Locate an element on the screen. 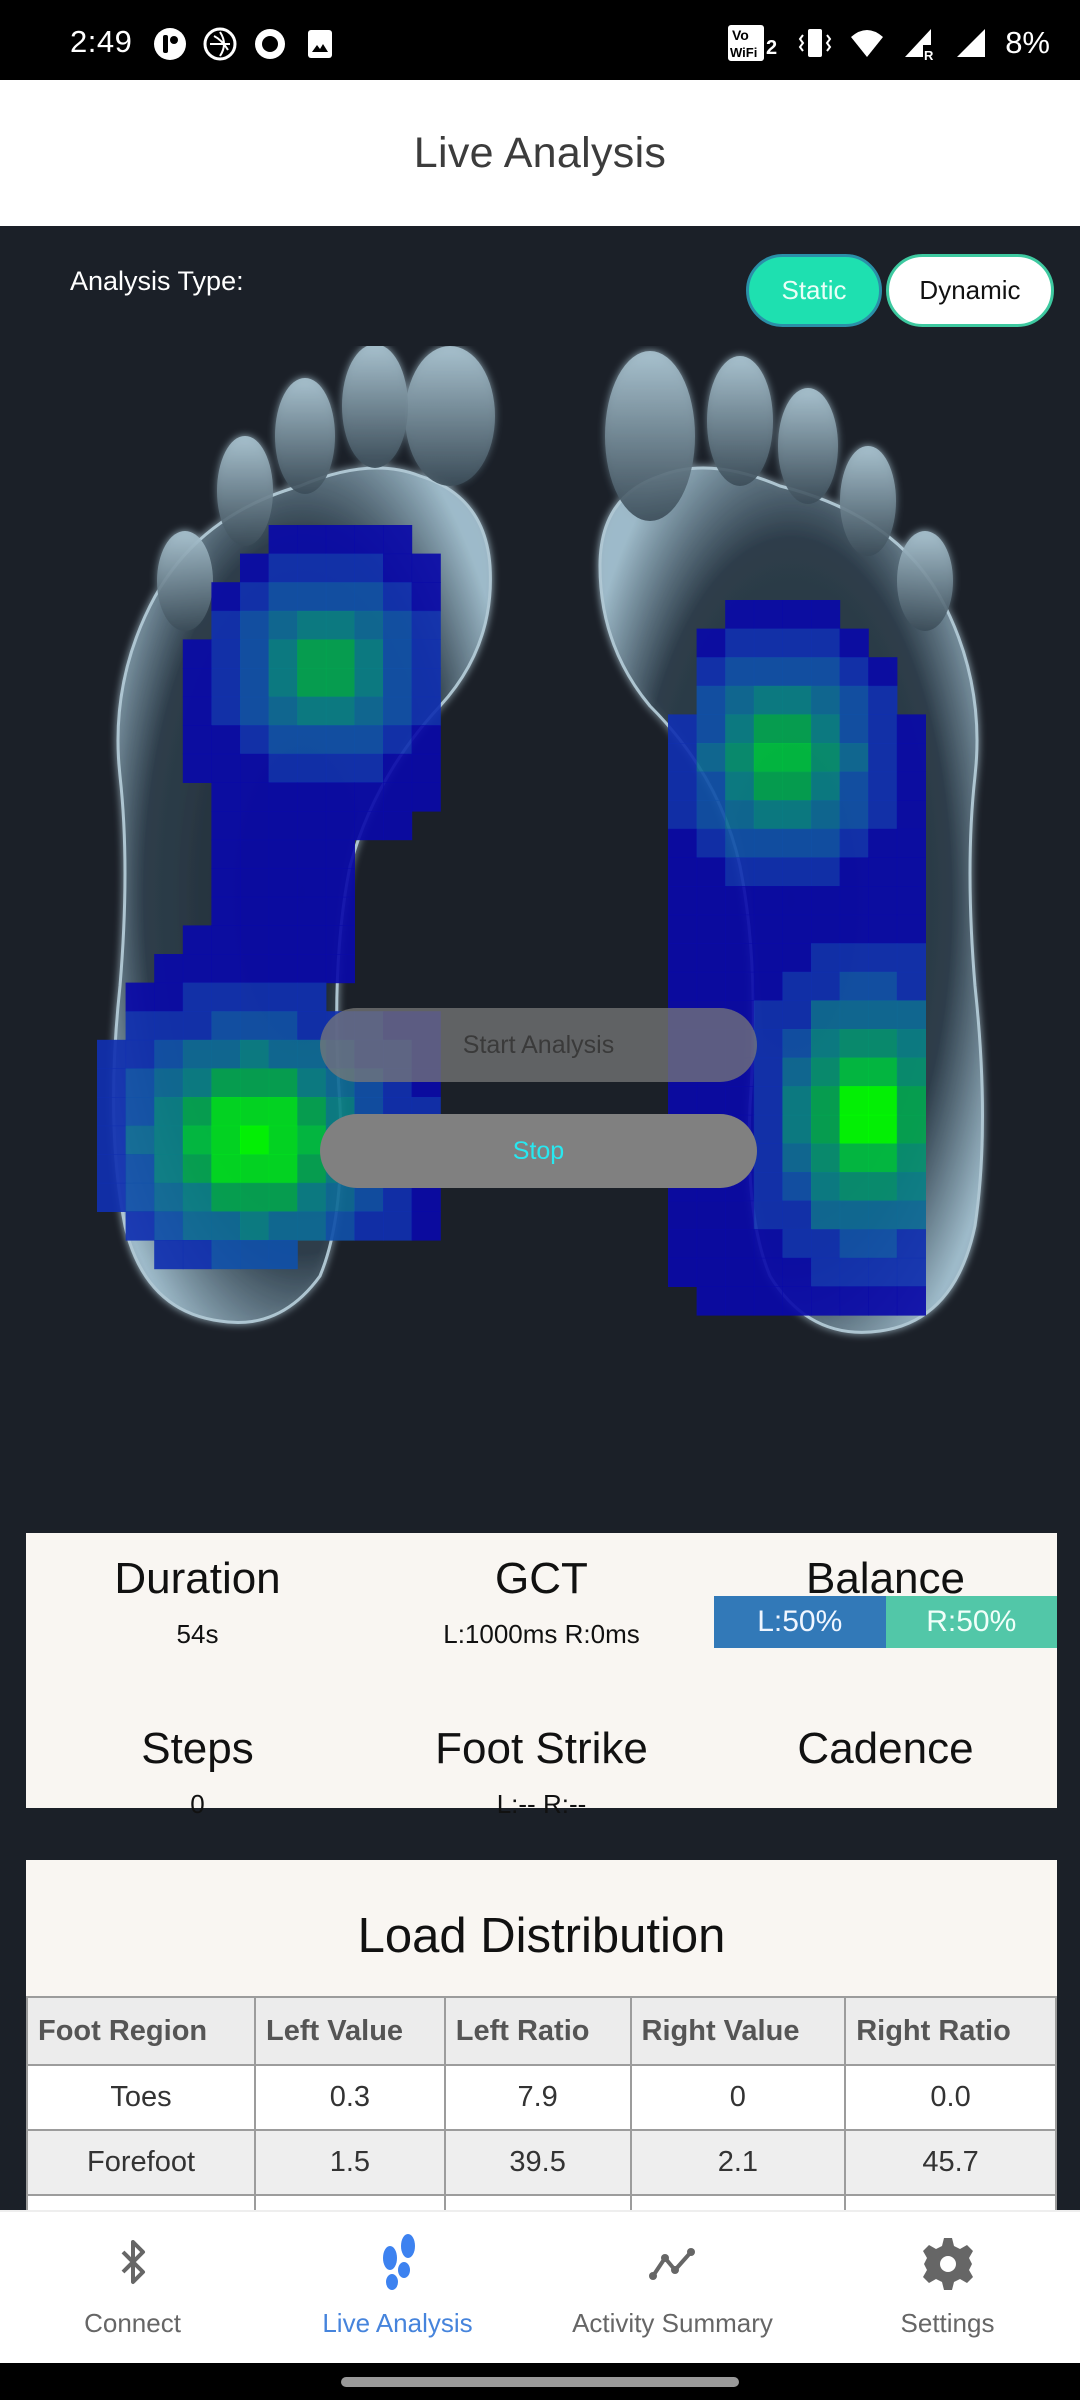 Image resolution: width=1080 pixels, height=2400 pixels. start-analysis-button: Start Analysis is located at coordinates (538, 1045).